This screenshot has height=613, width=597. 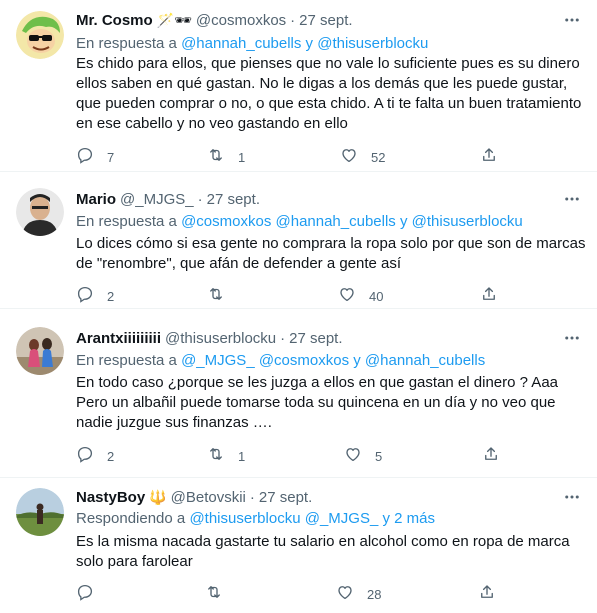 What do you see at coordinates (363, 456) in the screenshot?
I see `like-button: 5` at bounding box center [363, 456].